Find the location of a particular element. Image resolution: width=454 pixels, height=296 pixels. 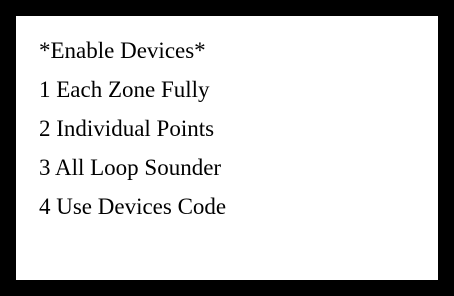

menu-item-use-devices-code: 4 Use Devices Code is located at coordinates (238, 209).